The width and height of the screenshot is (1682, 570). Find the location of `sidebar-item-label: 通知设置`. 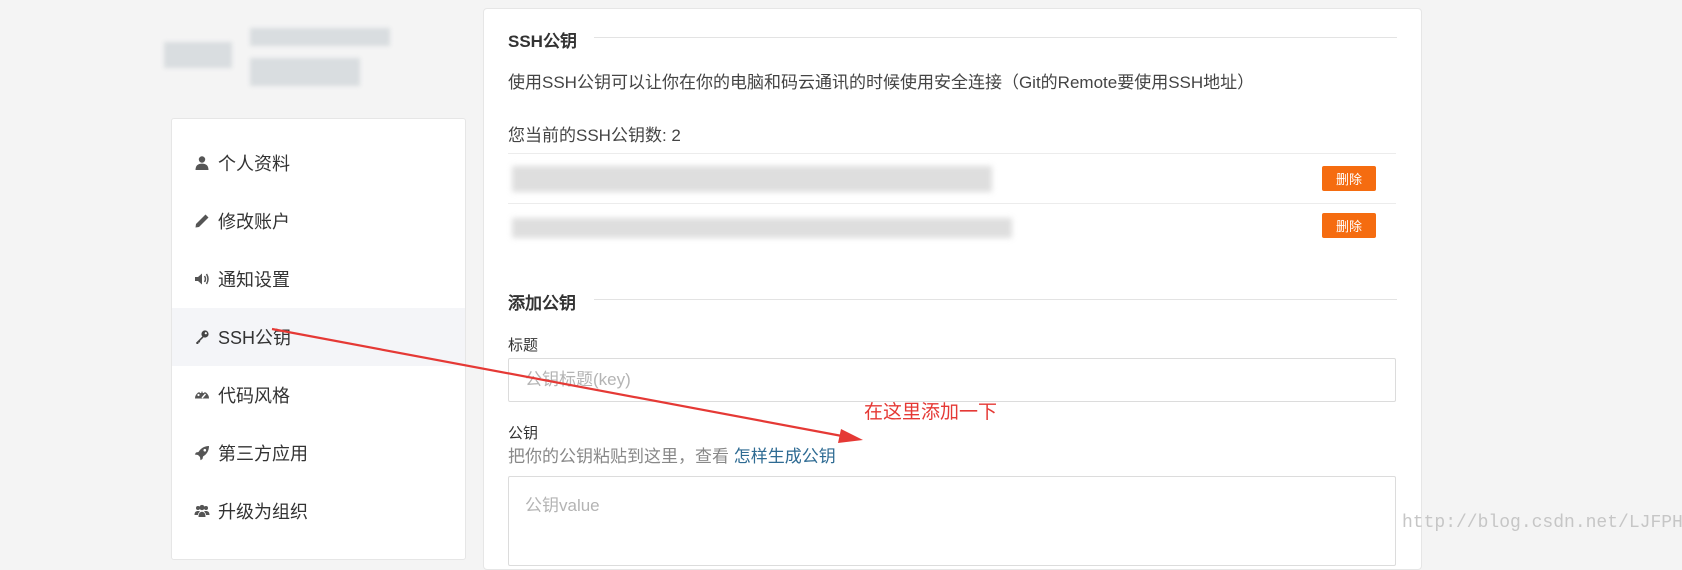

sidebar-item-label: 通知设置 is located at coordinates (254, 280).